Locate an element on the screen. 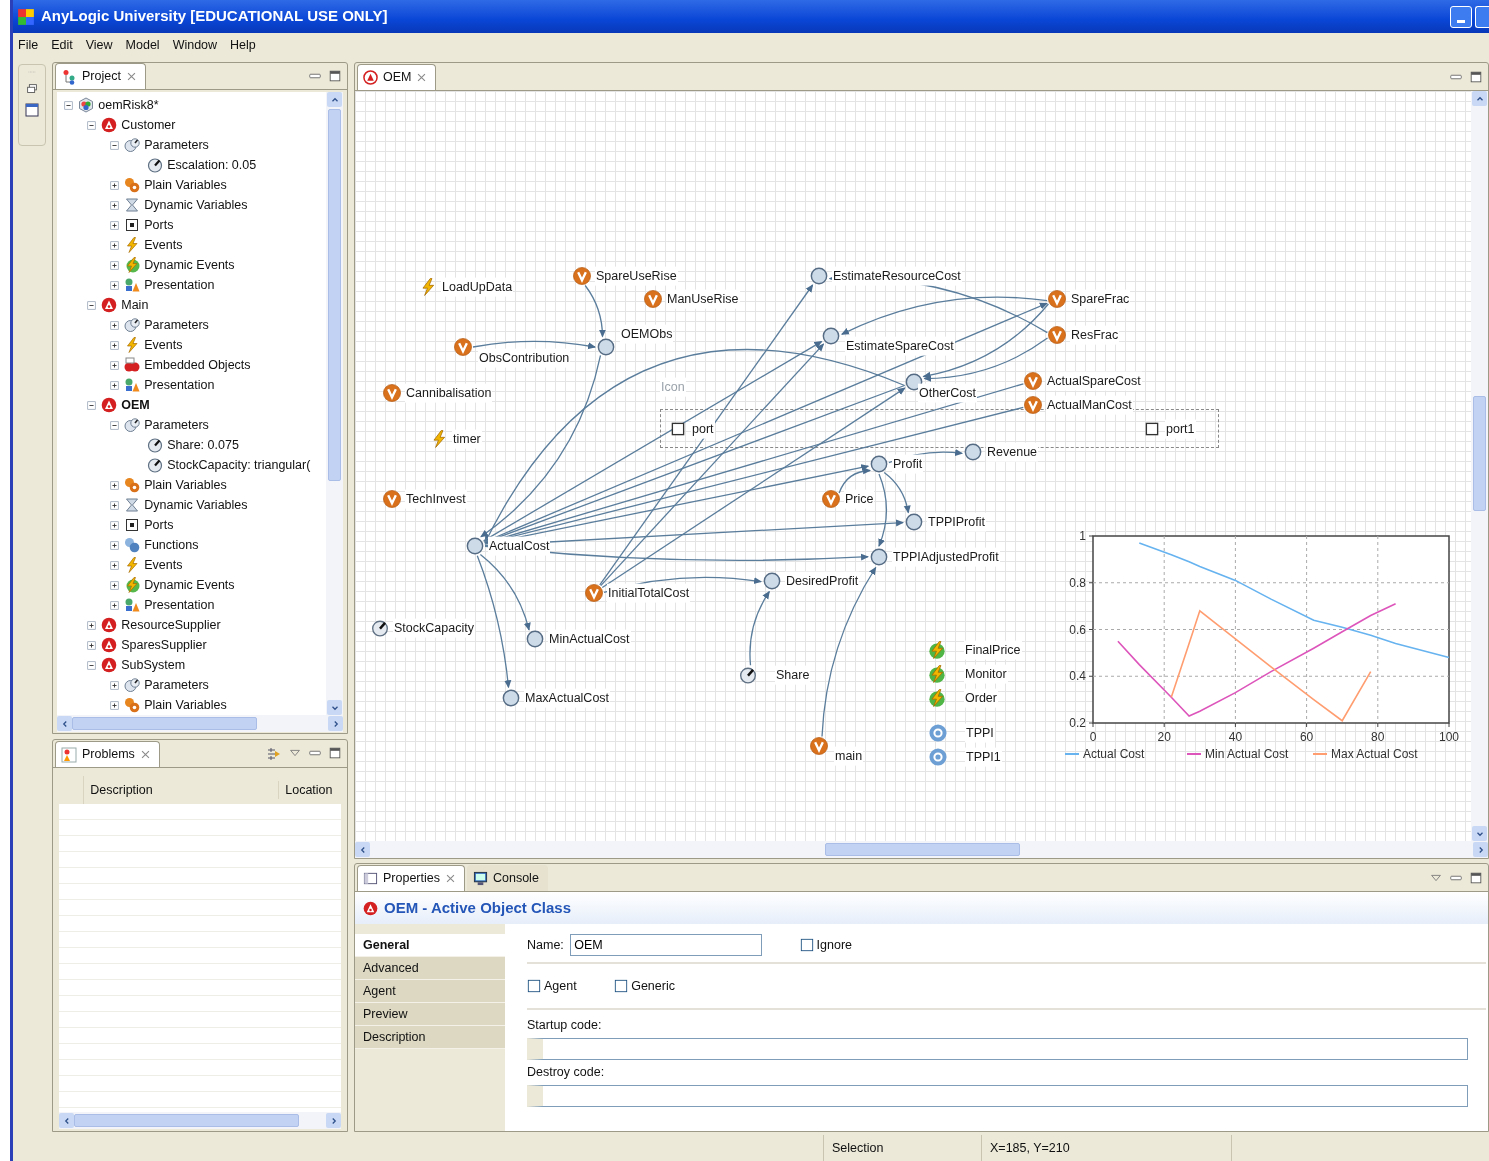  node-label: SpareUseRise is located at coordinates (636, 276).